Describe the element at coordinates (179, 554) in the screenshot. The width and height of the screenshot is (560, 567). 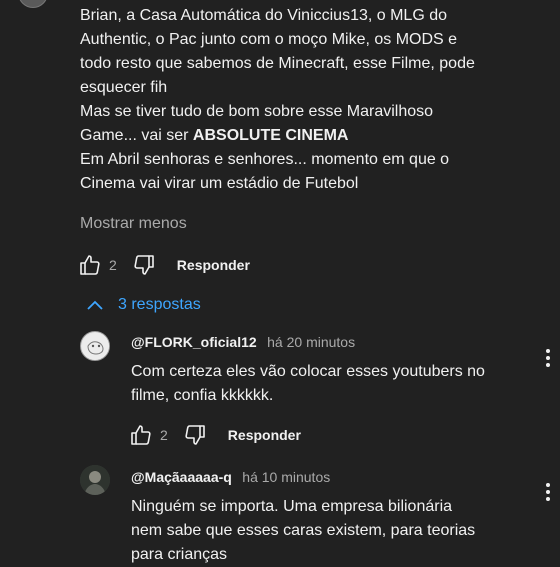
I see `reply-line: para crianças` at that location.